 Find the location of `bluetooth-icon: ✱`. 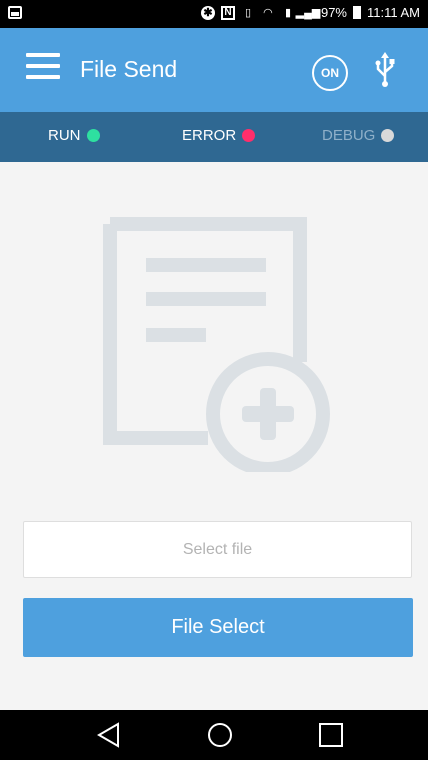

bluetooth-icon: ✱ is located at coordinates (207, 12).